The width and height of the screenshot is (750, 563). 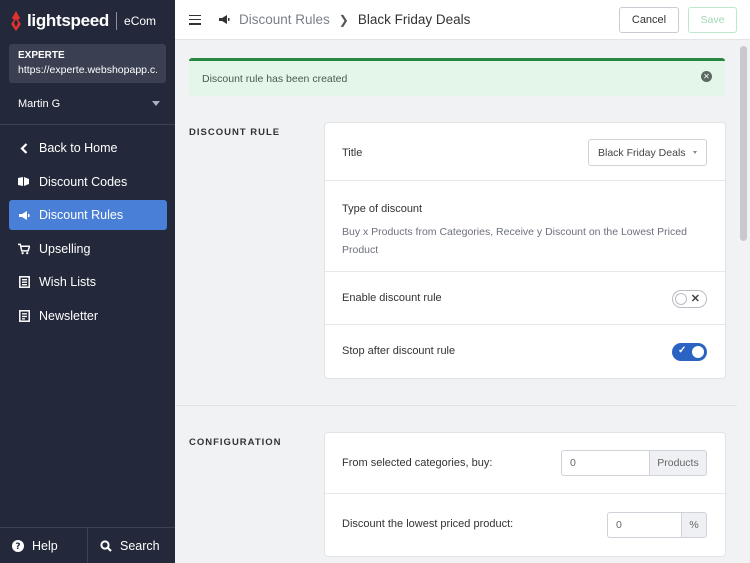 What do you see at coordinates (343, 19) in the screenshot?
I see `chevron-right-icon: ❯` at bounding box center [343, 19].